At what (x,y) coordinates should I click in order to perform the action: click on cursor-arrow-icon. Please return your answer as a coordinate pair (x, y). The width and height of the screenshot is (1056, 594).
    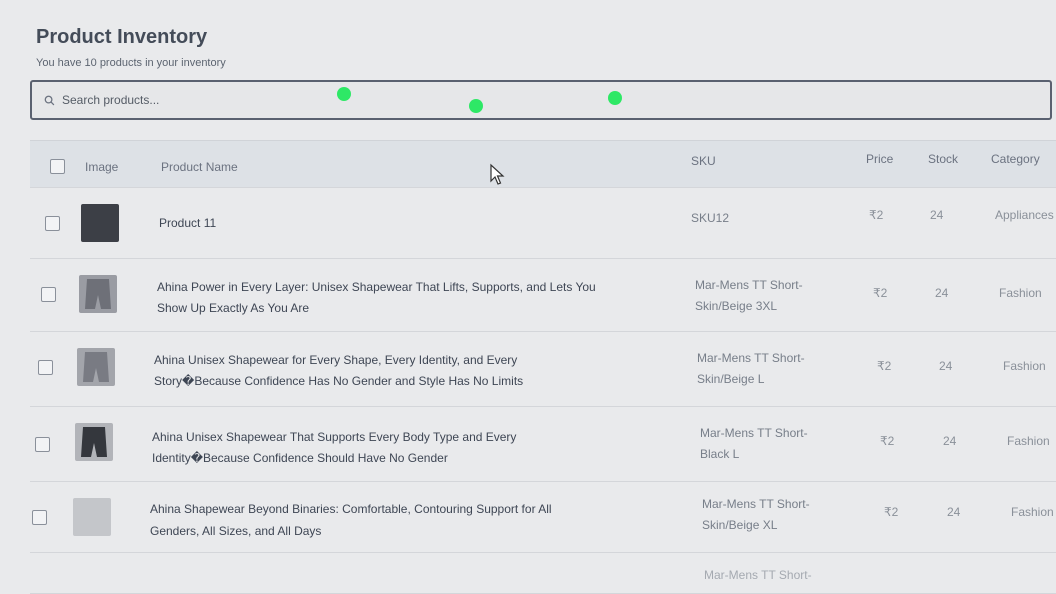
    Looking at the image, I should click on (497, 174).